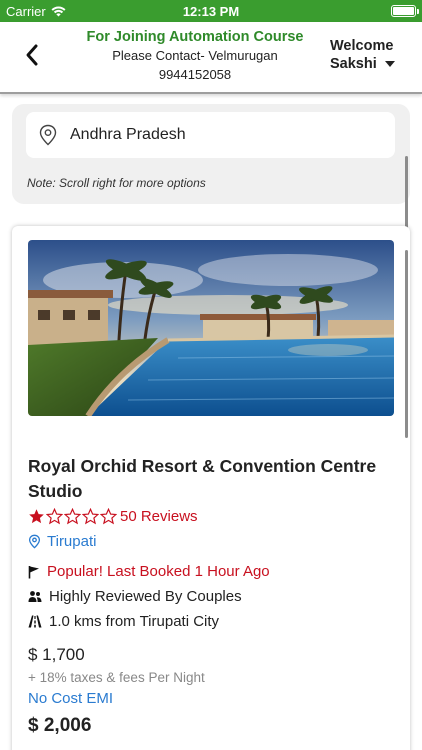 This screenshot has width=422, height=750. What do you see at coordinates (369, 55) in the screenshot?
I see `user-menu: Welcome Sakshi` at bounding box center [369, 55].